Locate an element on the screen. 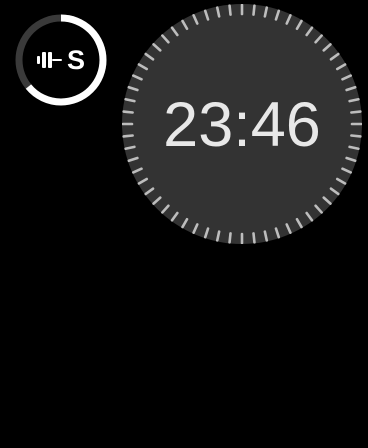  complication-content: S is located at coordinates (61, 60).